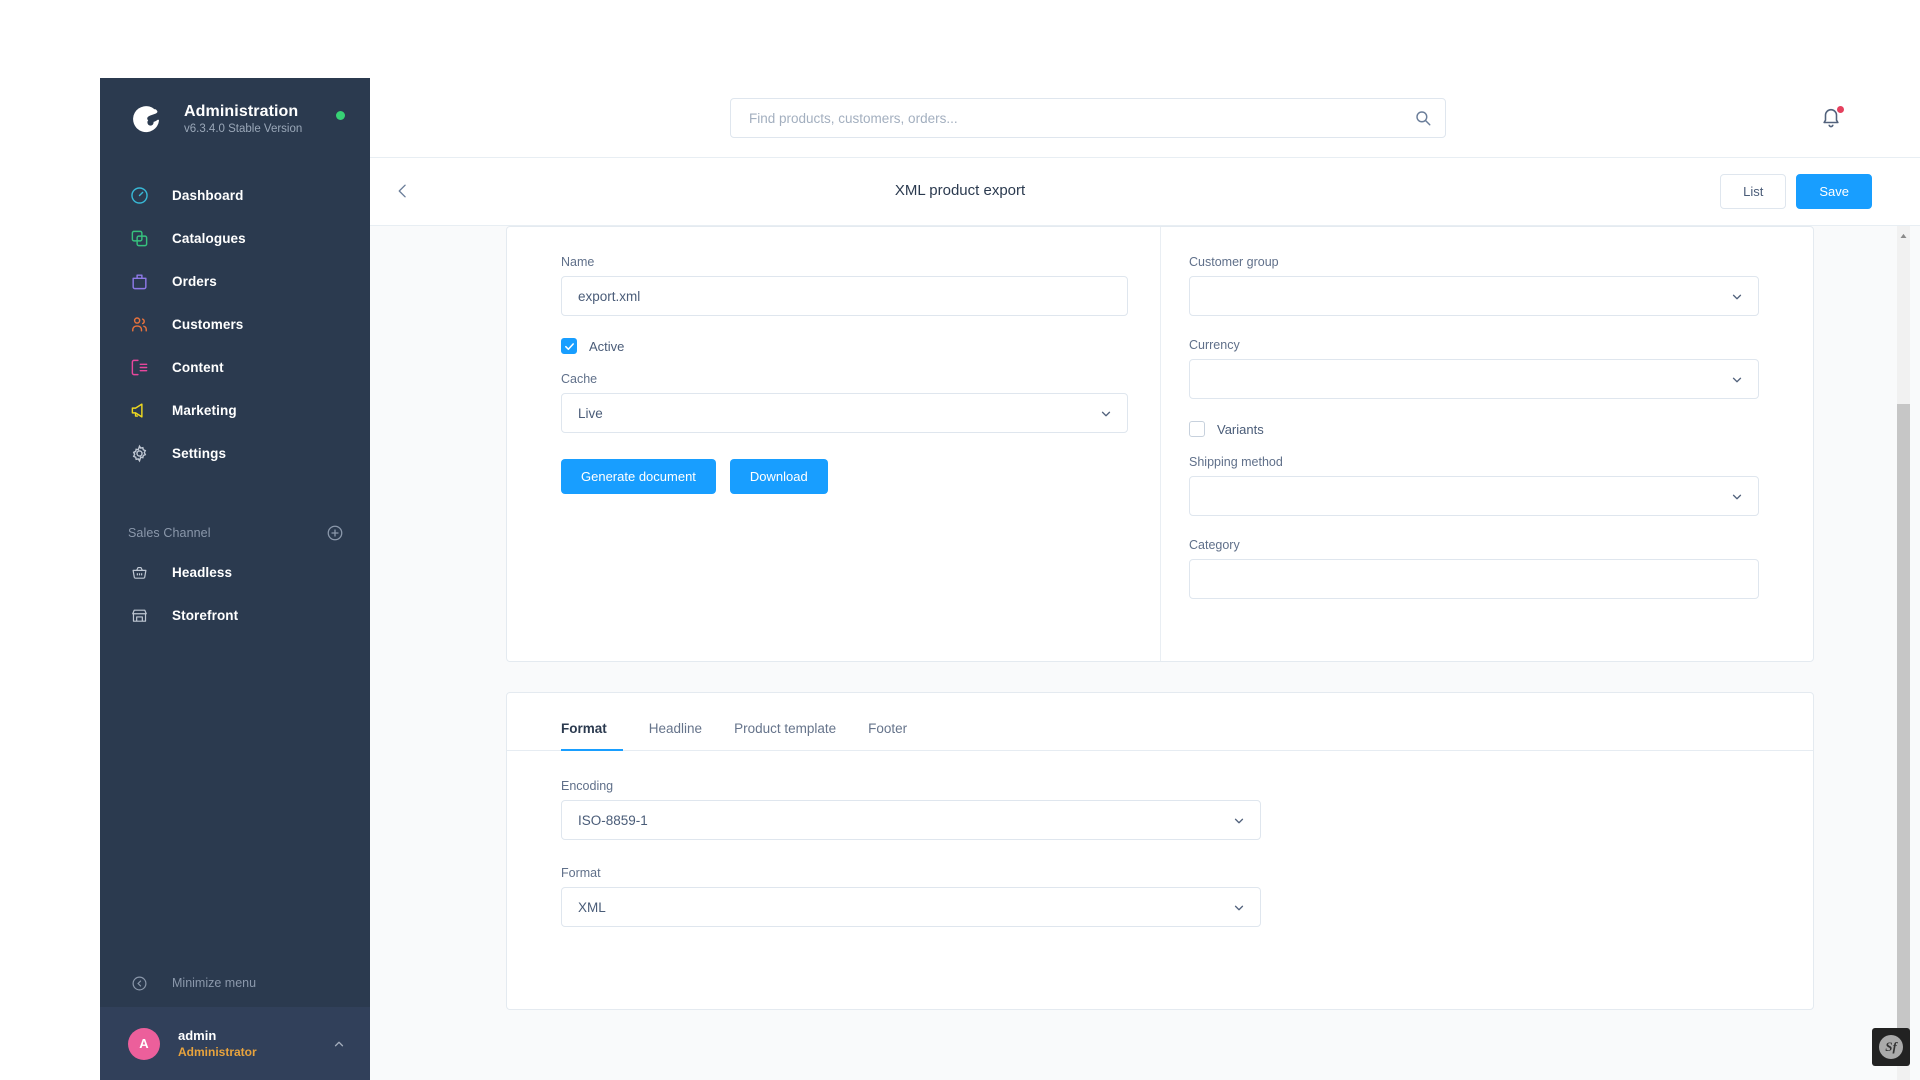  Describe the element at coordinates (139, 196) in the screenshot. I see `dashboard-icon` at that location.